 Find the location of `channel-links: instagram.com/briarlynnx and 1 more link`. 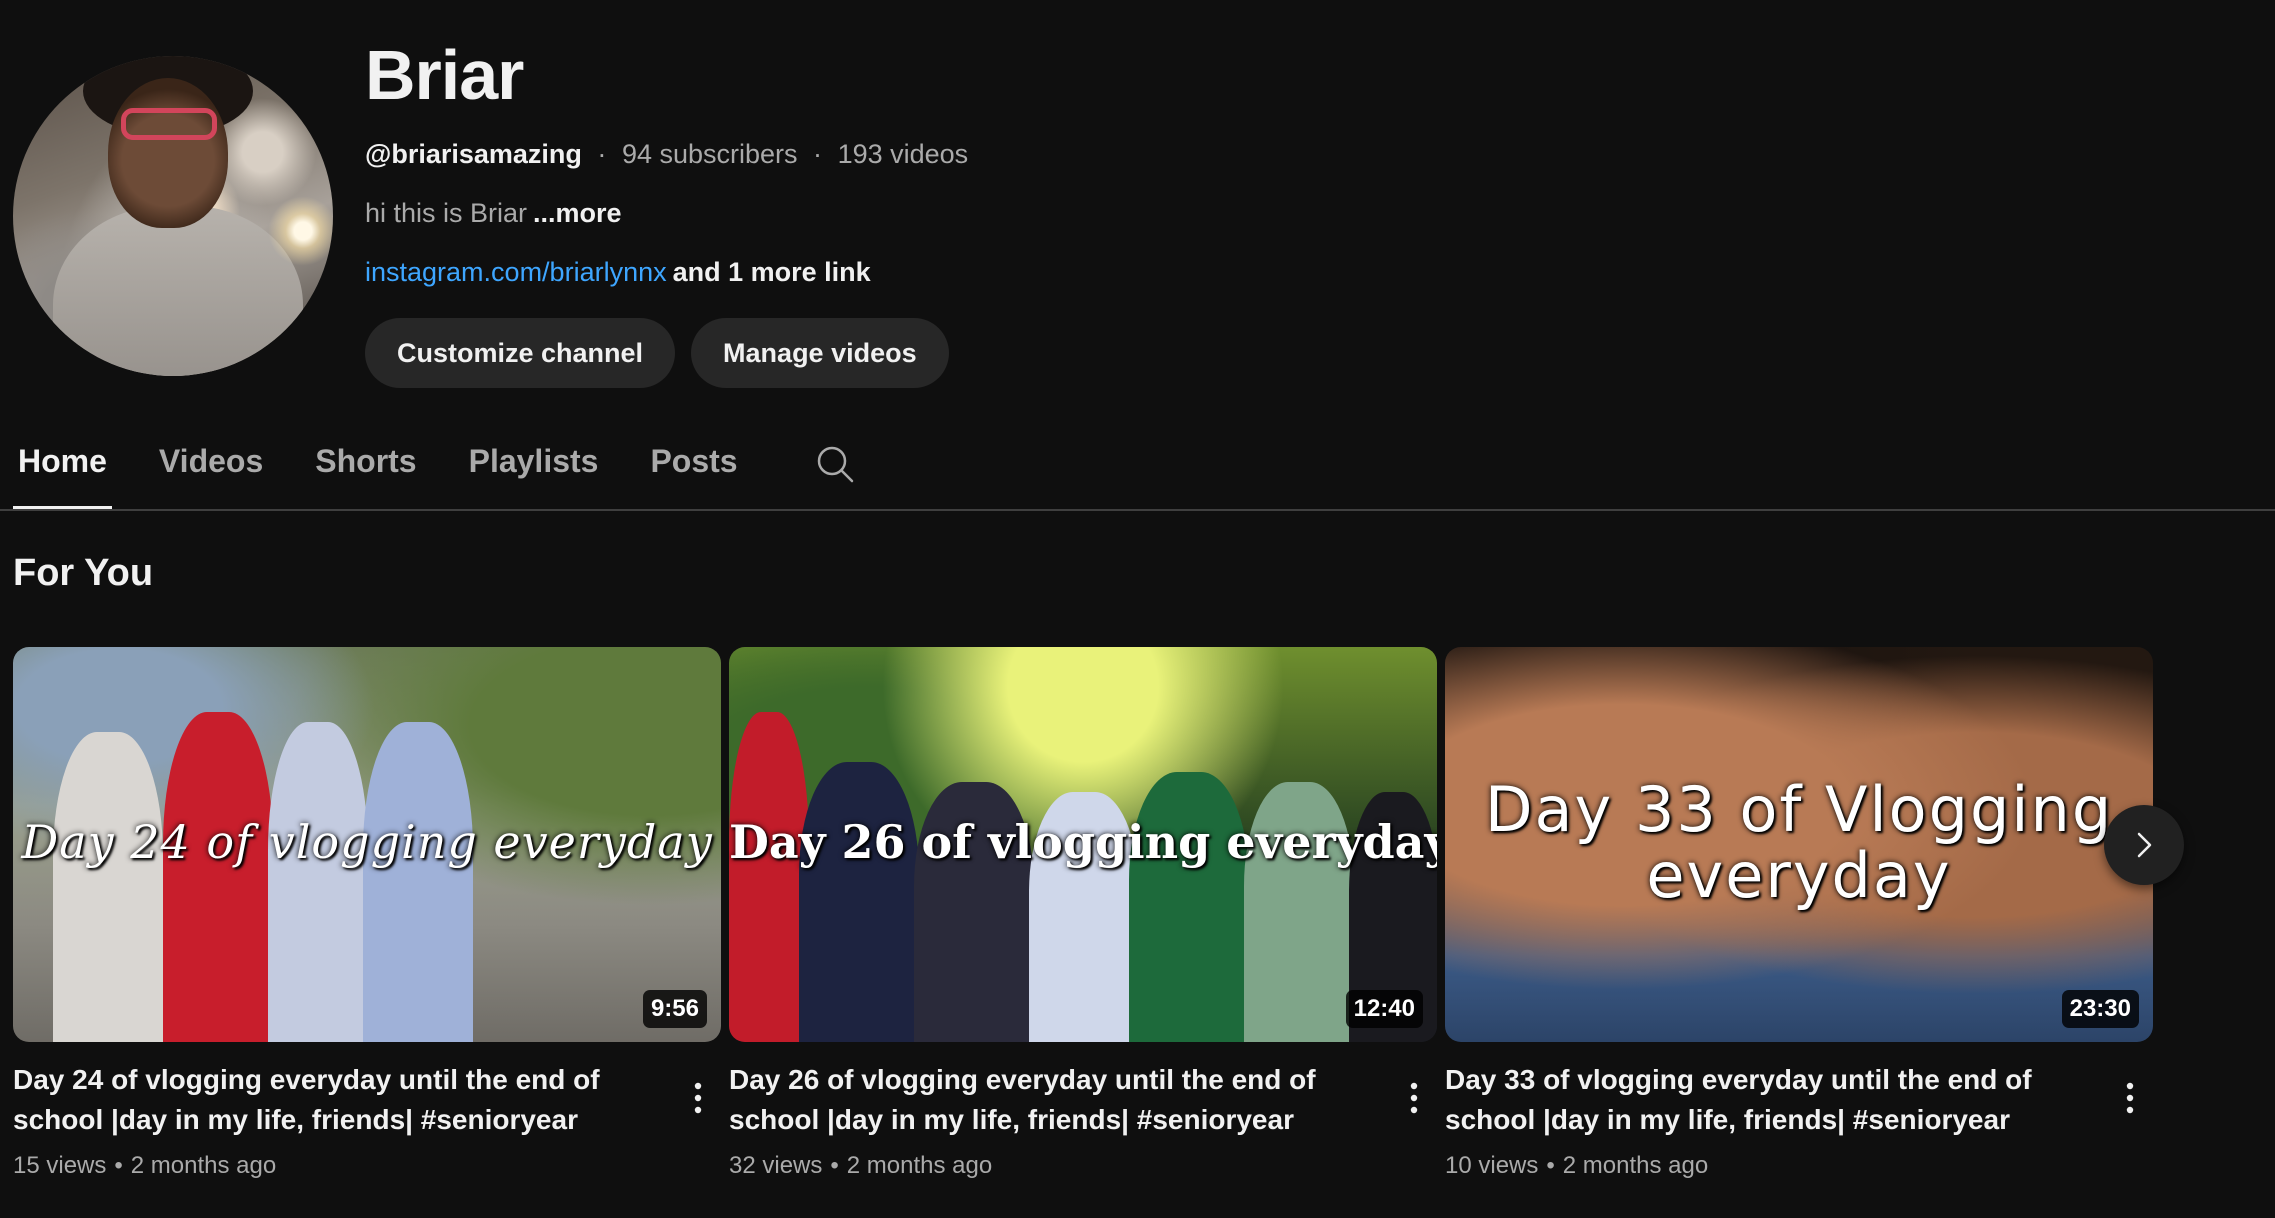

channel-links: instagram.com/briarlynnx and 1 more link is located at coordinates (666, 272).